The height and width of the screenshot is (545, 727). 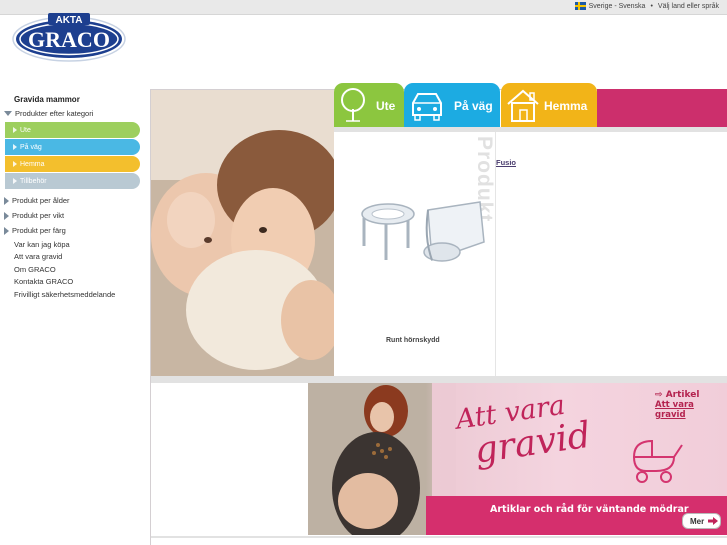 I want to click on sidebar-by-age: Produkt per ålder, so click(x=75, y=200).